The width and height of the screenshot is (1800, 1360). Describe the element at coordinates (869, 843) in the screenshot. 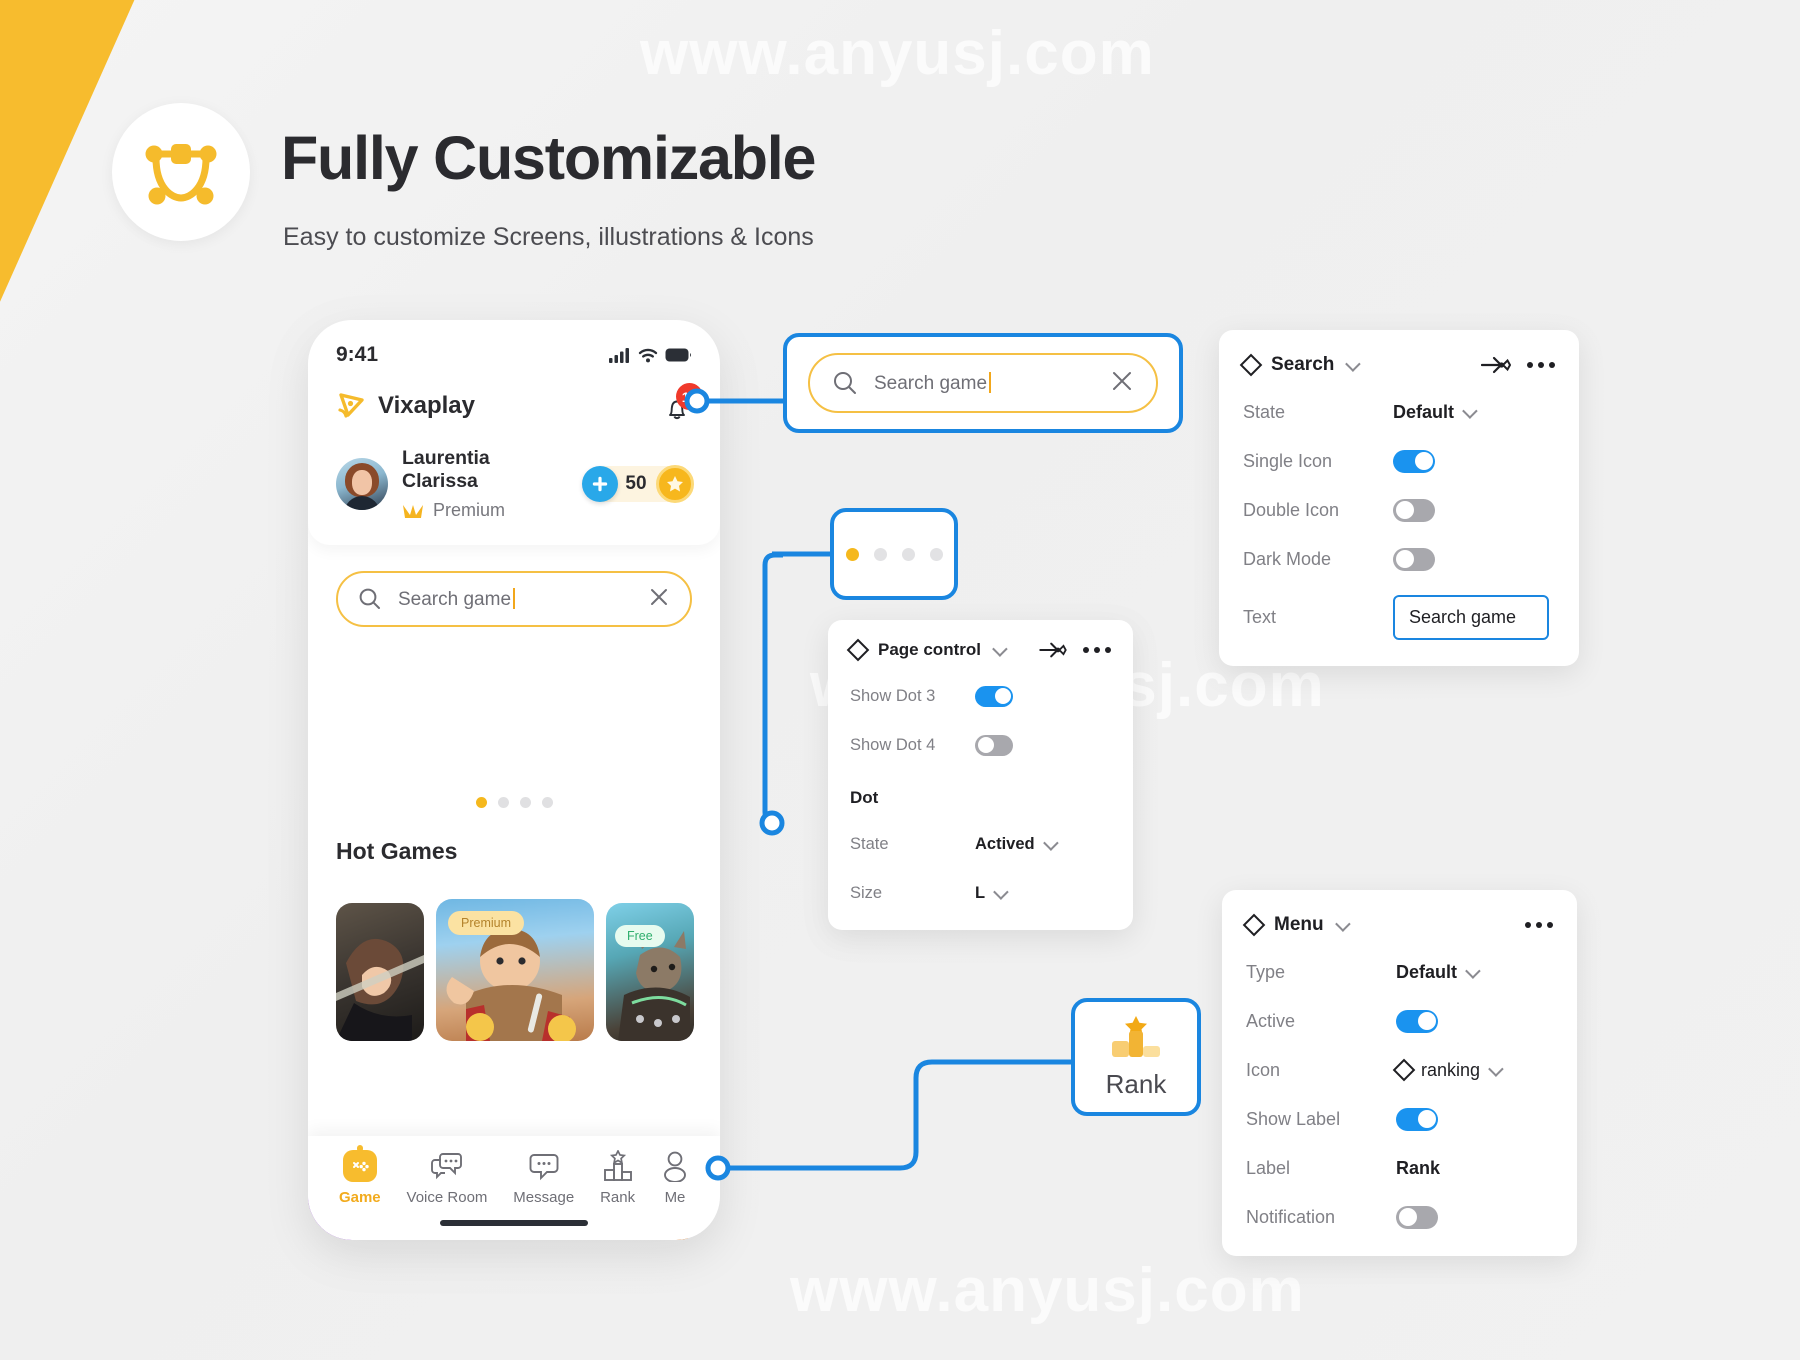

I see `property-key: State` at that location.